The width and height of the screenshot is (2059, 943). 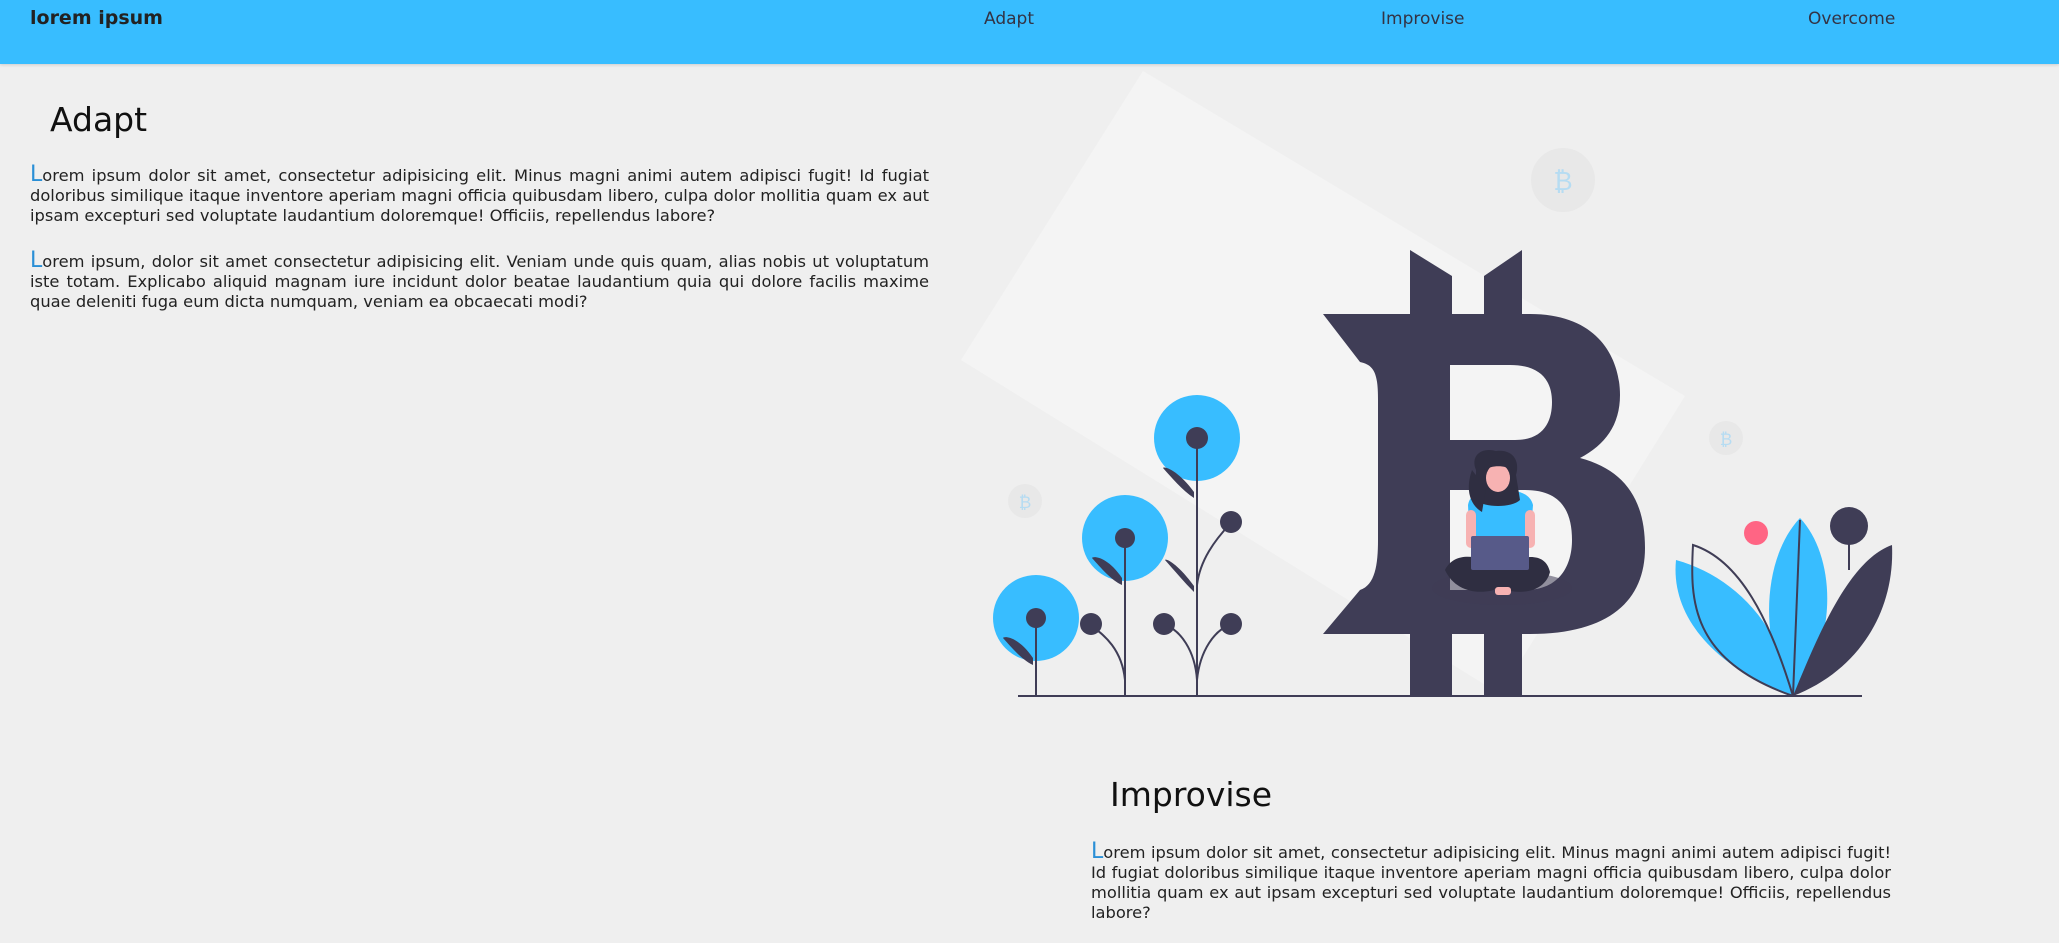 I want to click on nav-link-adapt: Adapt, so click(x=1009, y=19).